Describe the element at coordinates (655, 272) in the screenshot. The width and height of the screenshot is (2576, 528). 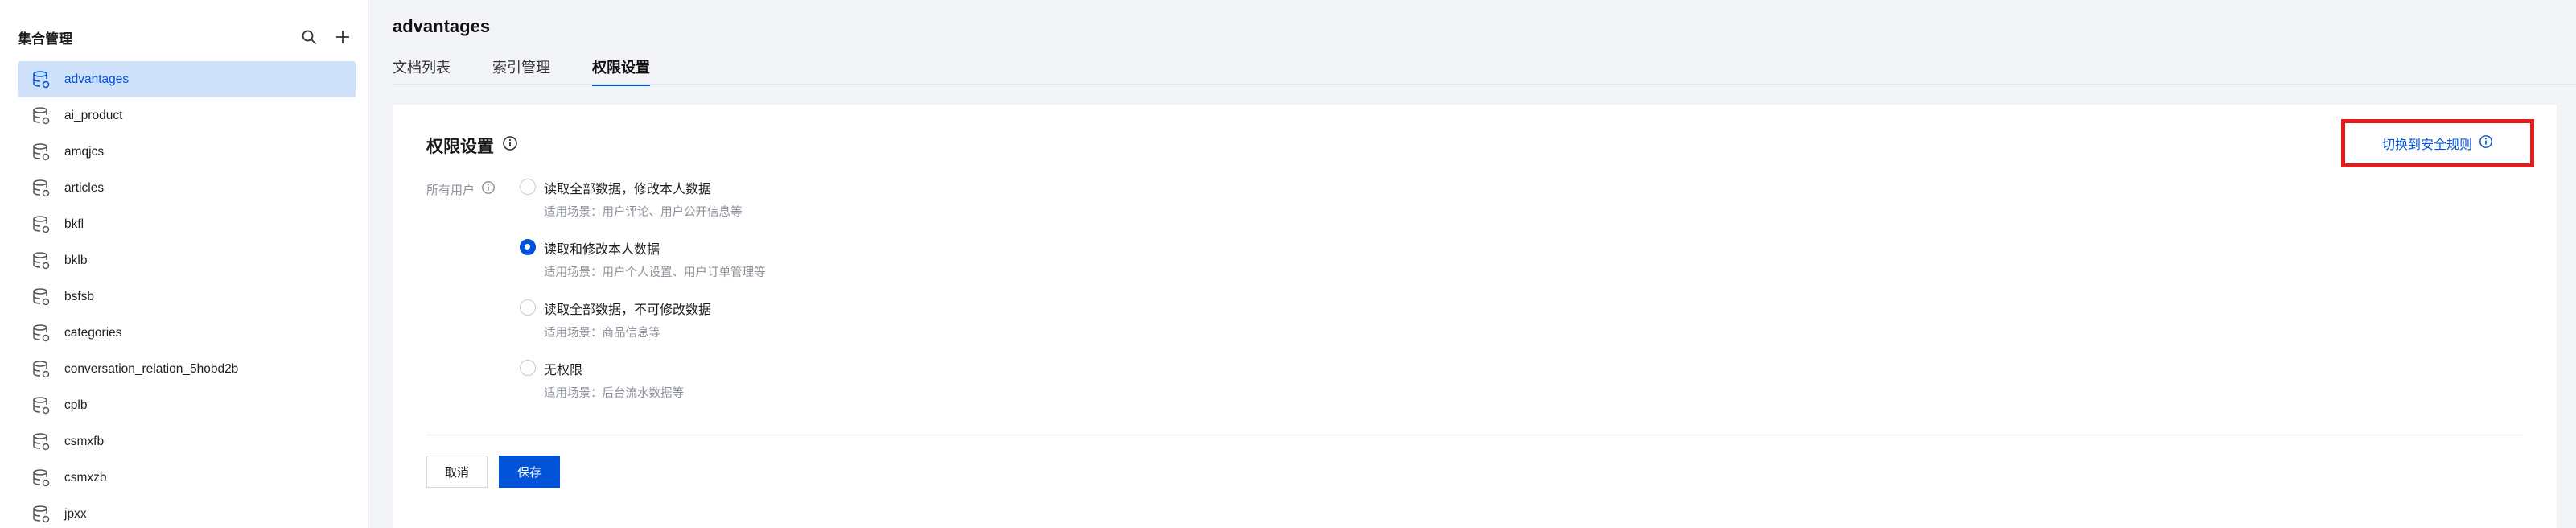
I see `permission-option-desc: 适用场景：用户个人设置、用户订单管理等` at that location.